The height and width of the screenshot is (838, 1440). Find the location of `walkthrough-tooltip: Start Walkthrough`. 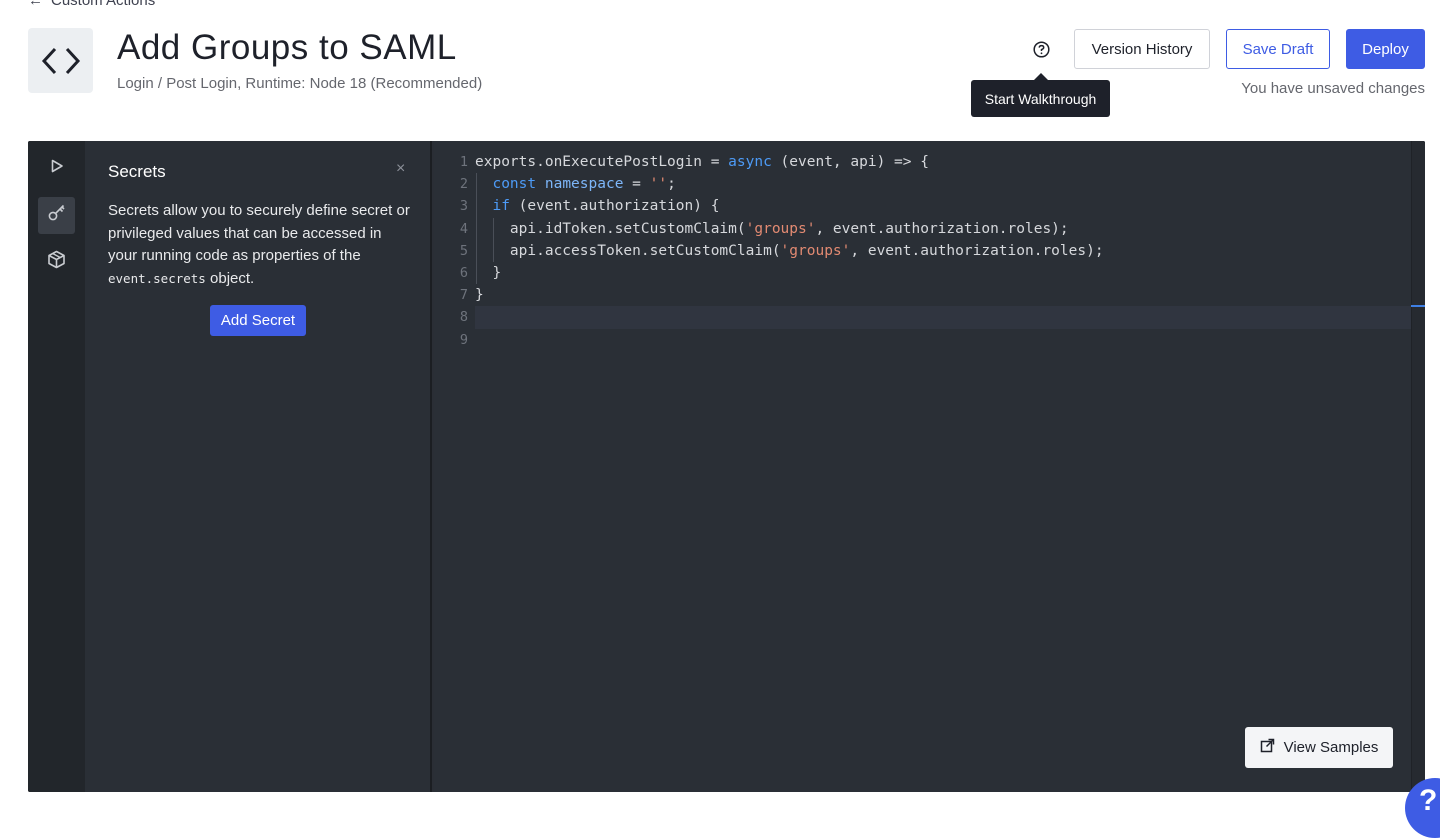

walkthrough-tooltip: Start Walkthrough is located at coordinates (1040, 95).